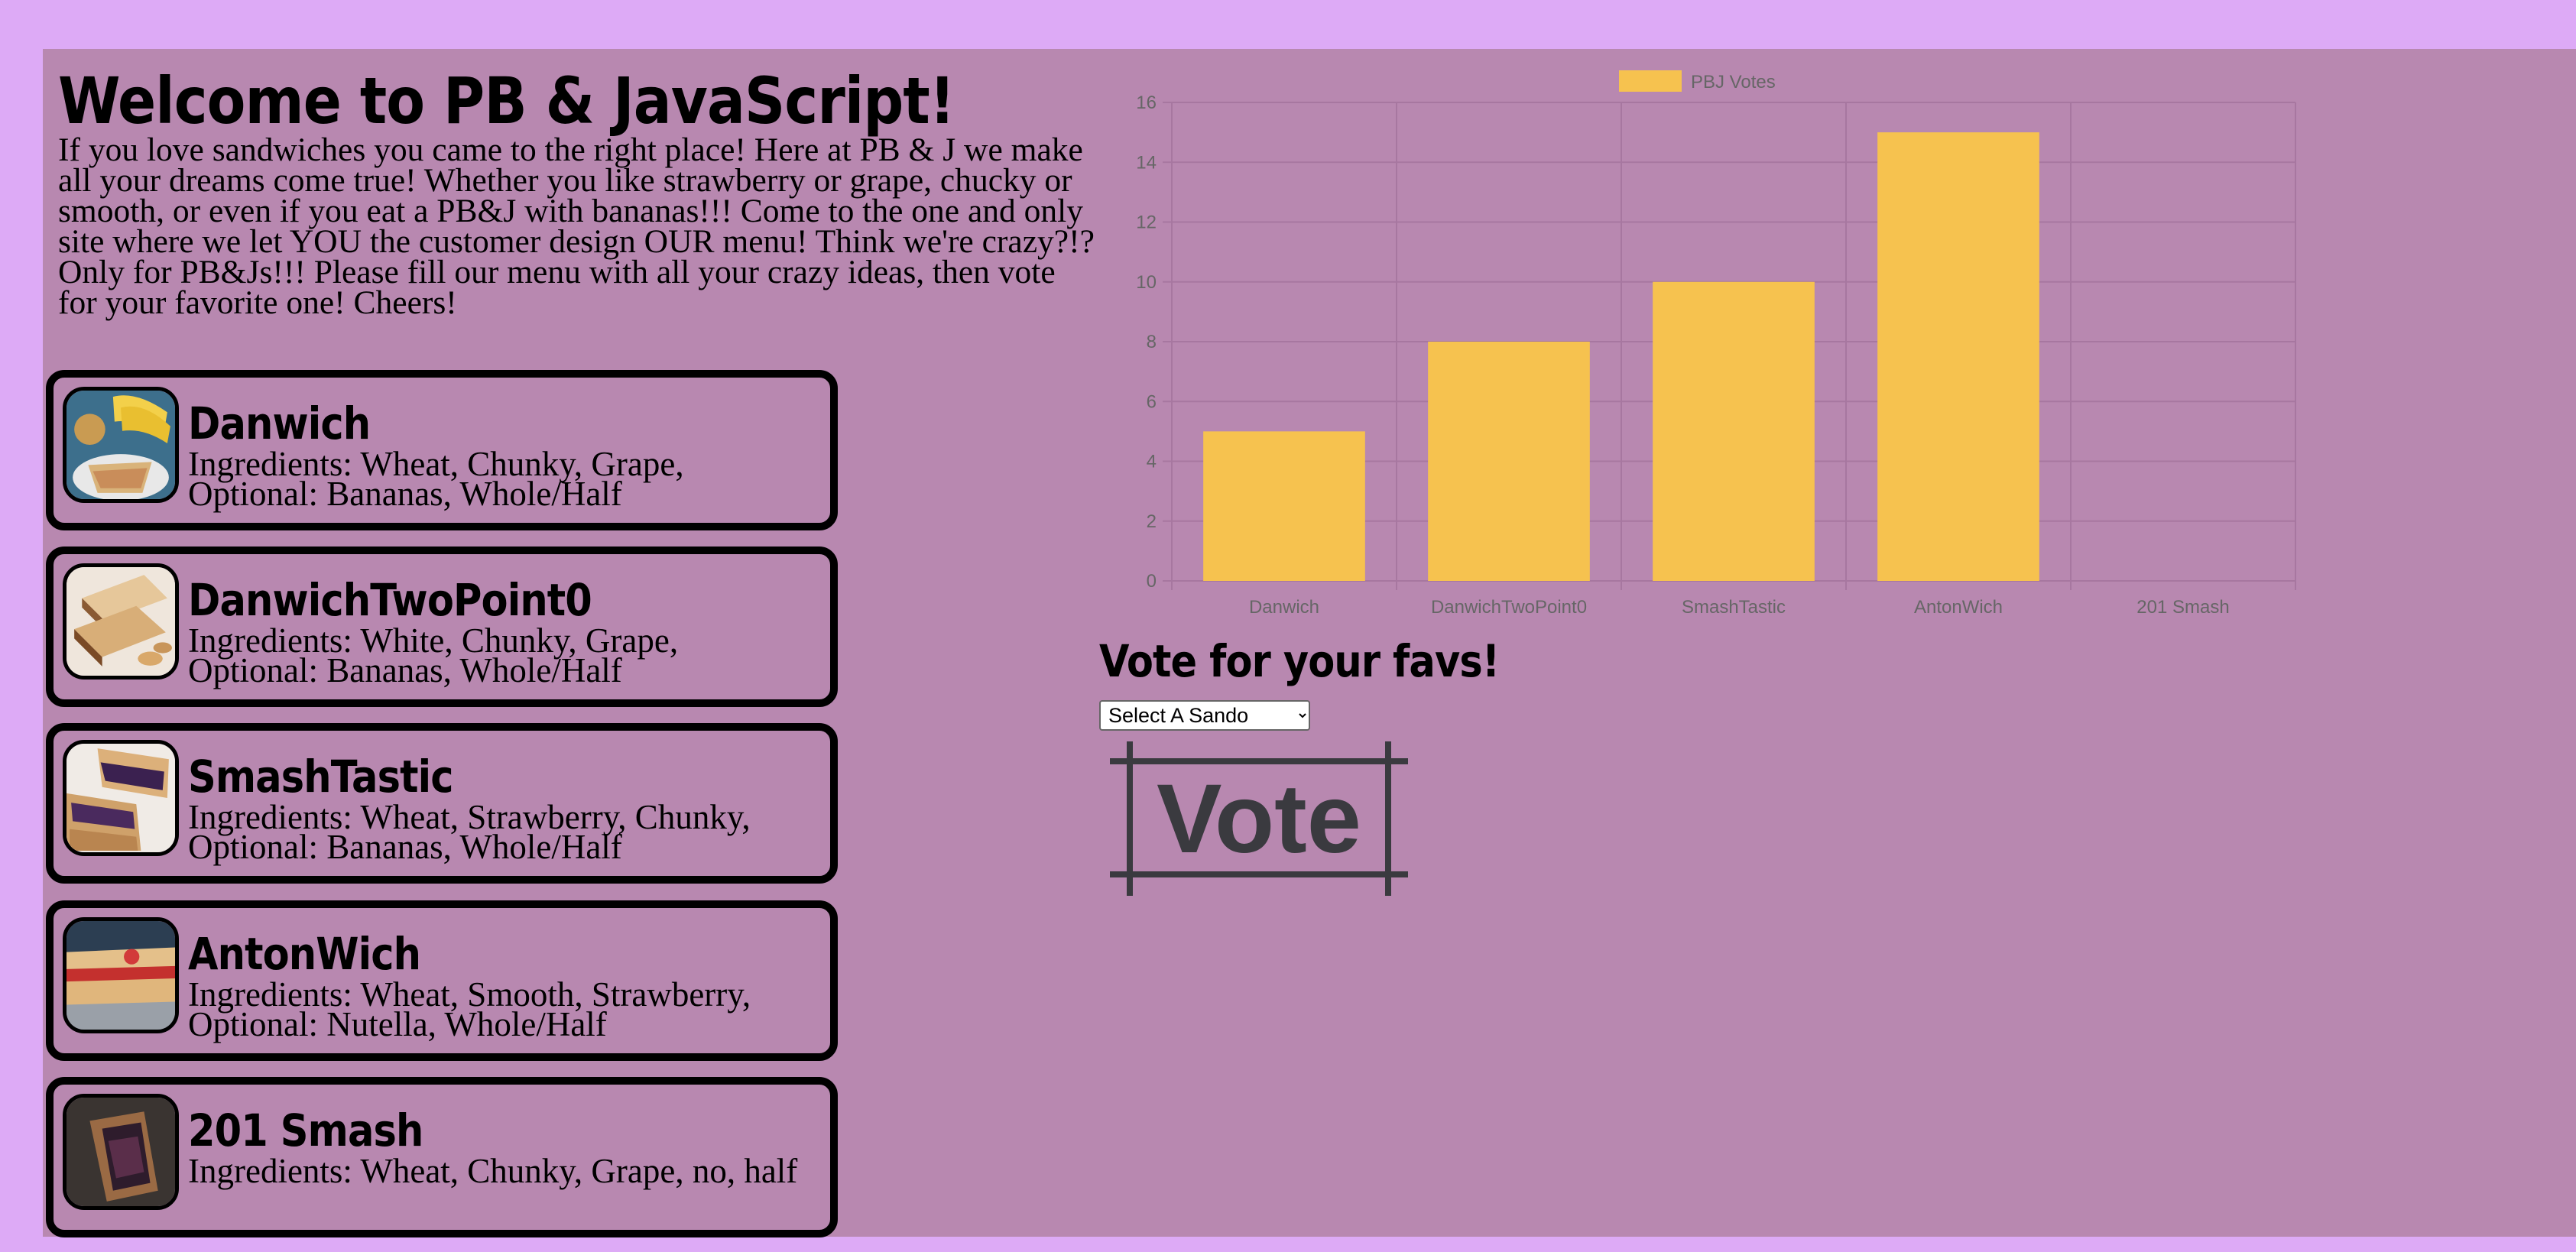 This screenshot has width=2576, height=1252. I want to click on y-tick-label: 14, so click(1146, 162).